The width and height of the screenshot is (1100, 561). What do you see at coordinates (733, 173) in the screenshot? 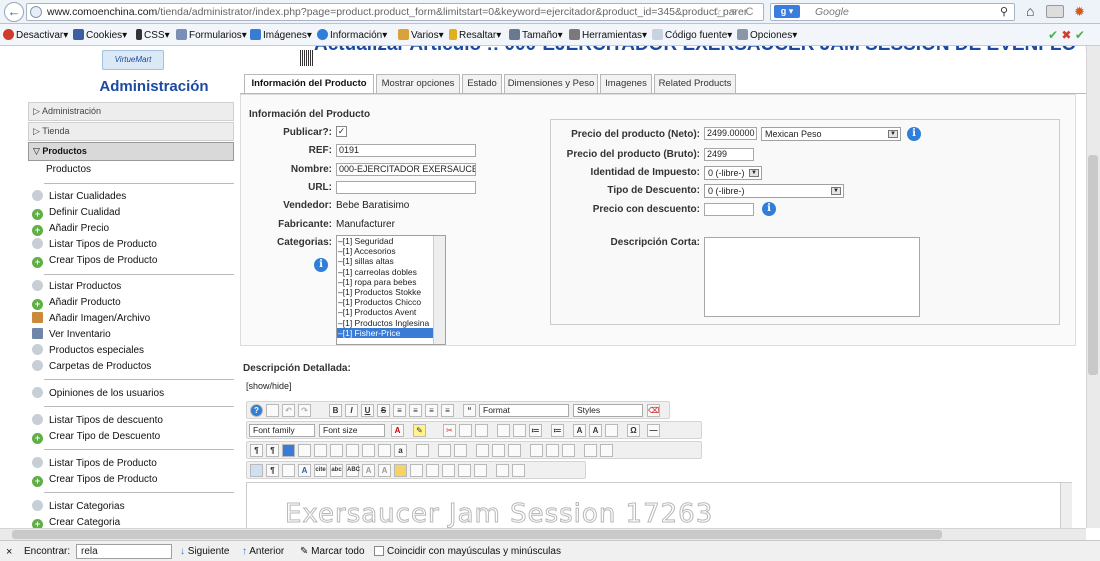
I see `impuesto-select: 0 (-libre-) ▼` at bounding box center [733, 173].